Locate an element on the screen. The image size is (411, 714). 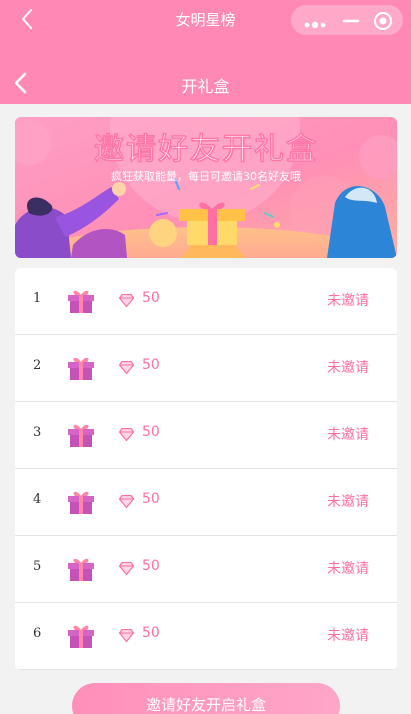
gift-row: 1 50 未邀请 is located at coordinates (206, 301).